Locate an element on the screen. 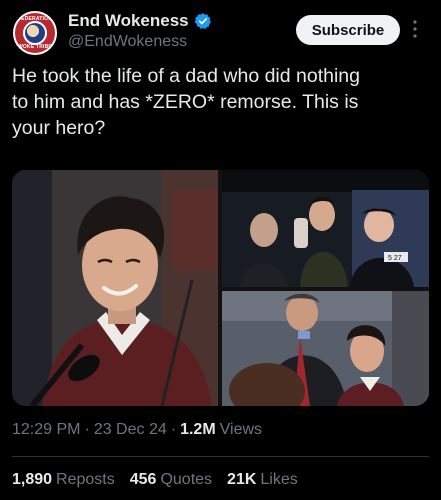 Image resolution: width=441 pixels, height=500 pixels. verified-badge-icon is located at coordinates (202, 21).